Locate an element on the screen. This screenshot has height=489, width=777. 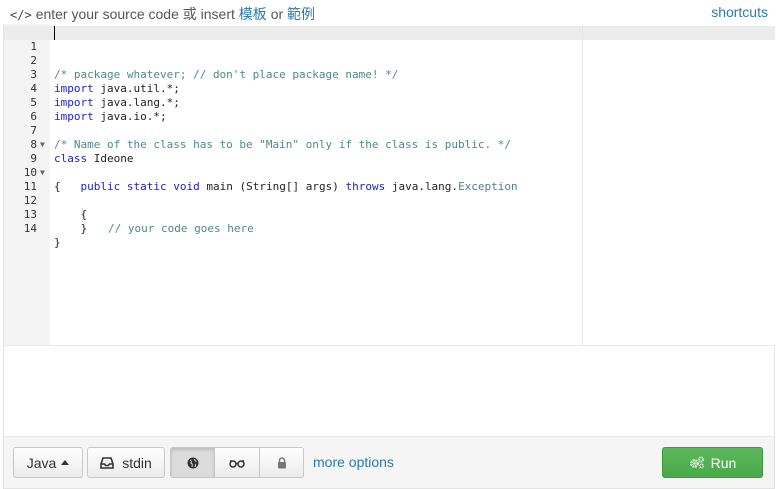
globe-icon is located at coordinates (192, 462).